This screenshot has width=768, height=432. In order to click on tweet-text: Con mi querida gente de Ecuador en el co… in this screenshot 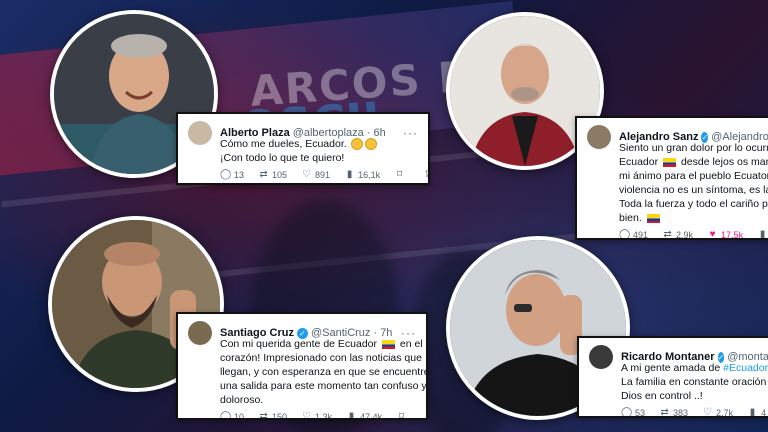, I will do `click(324, 372)`.